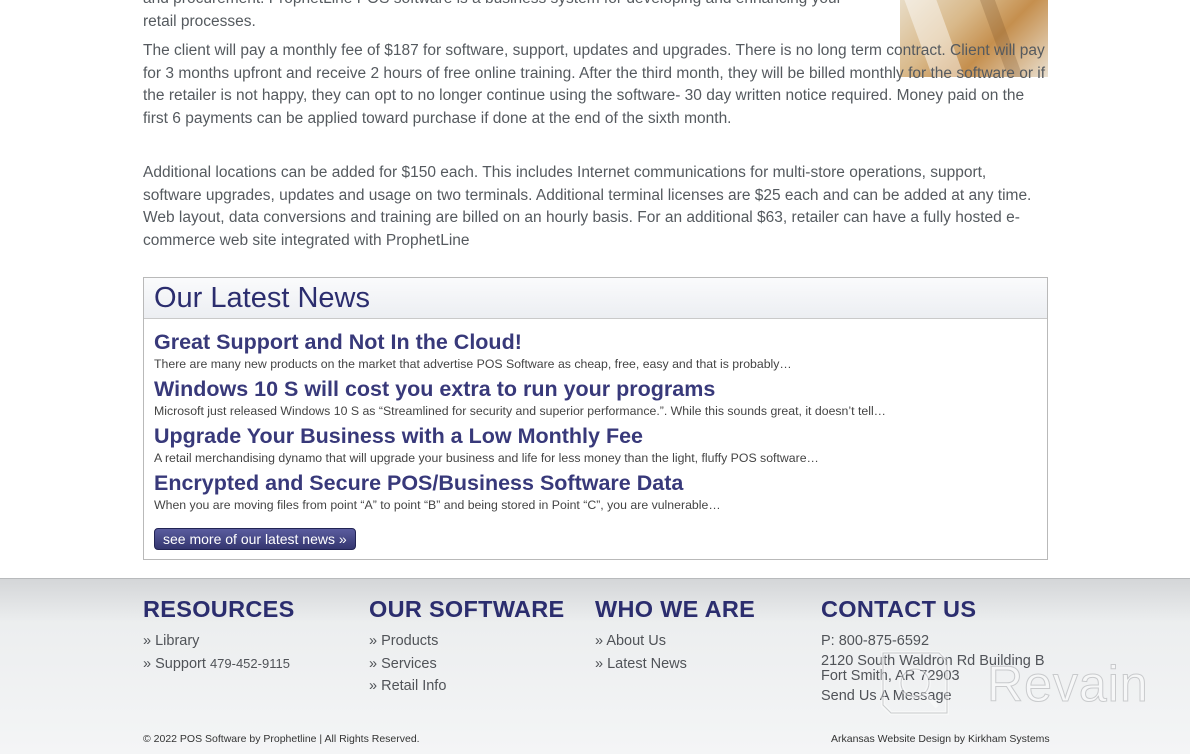 Image resolution: width=1190 pixels, height=754 pixels. I want to click on contact-address-line-1: 2120 South Waldron Rd Building B, so click(933, 660).